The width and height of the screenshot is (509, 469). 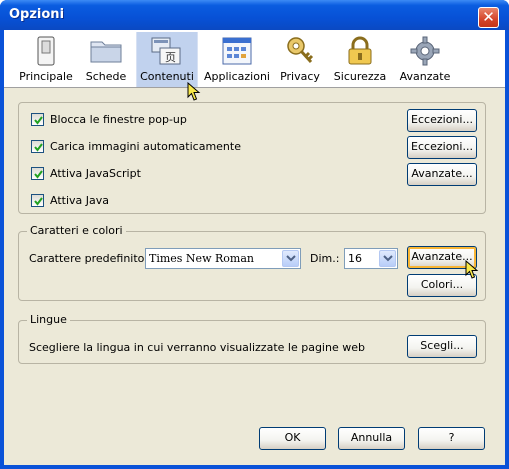 I want to click on cancel-button: Annulla, so click(x=371, y=438).